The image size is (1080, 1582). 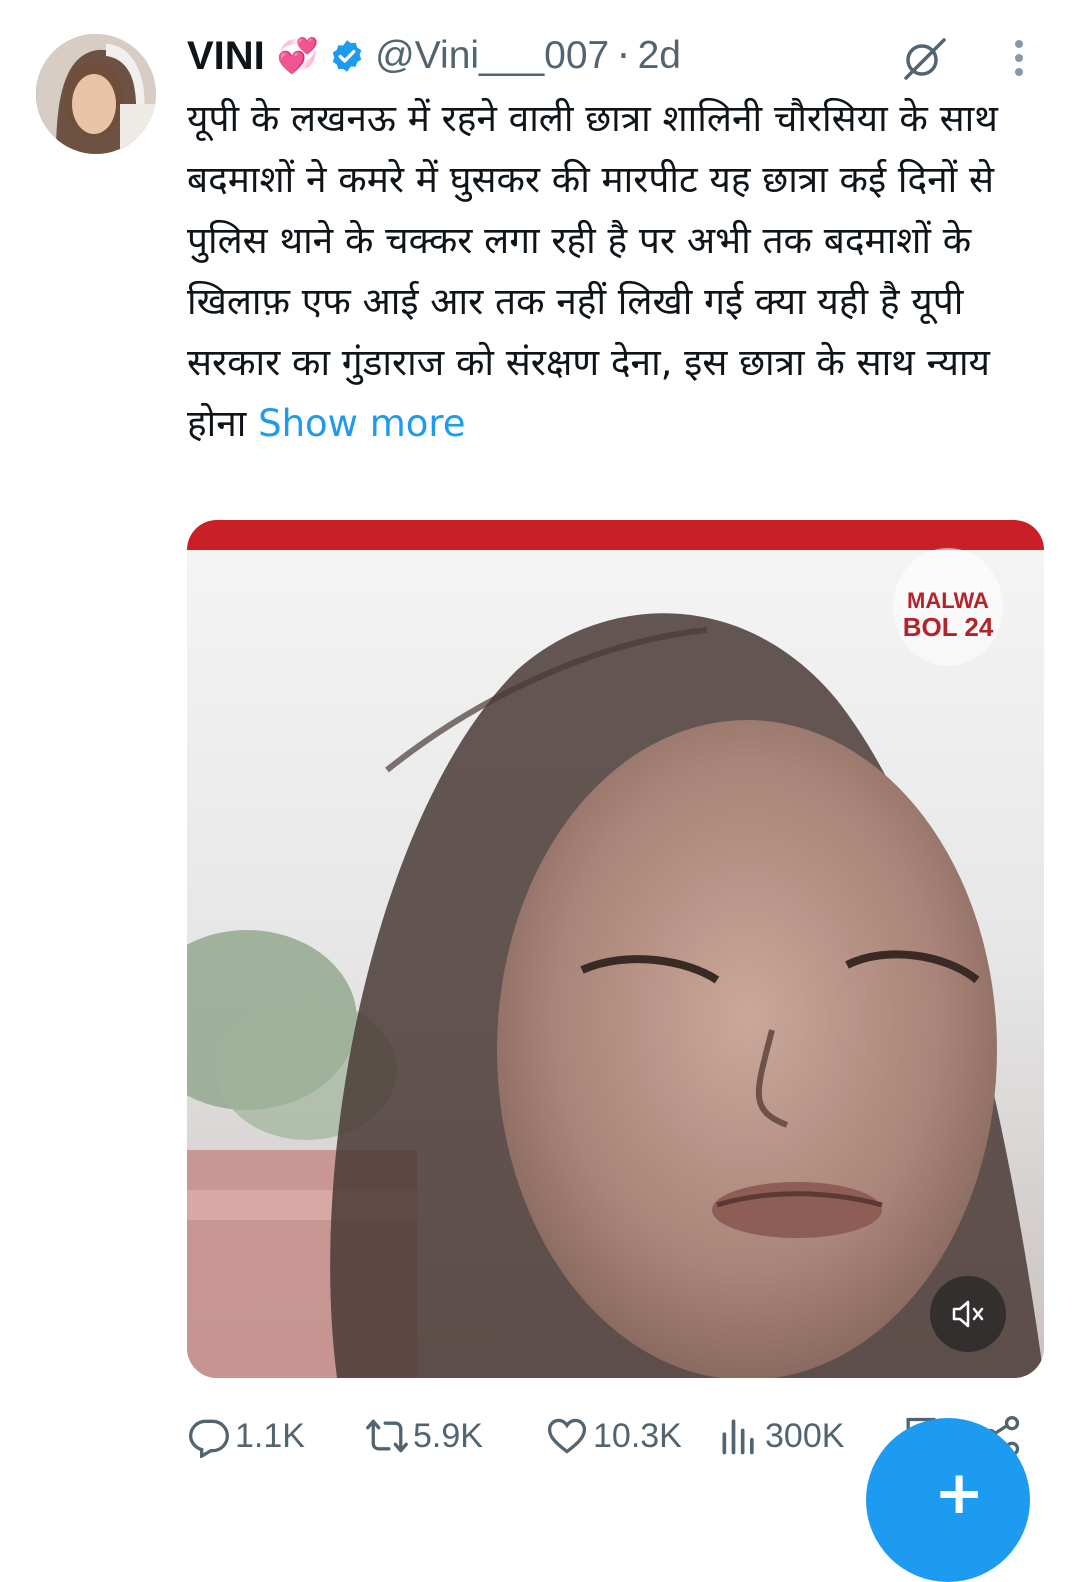 What do you see at coordinates (637, 1435) in the screenshot?
I see `like-count: 10.3K` at bounding box center [637, 1435].